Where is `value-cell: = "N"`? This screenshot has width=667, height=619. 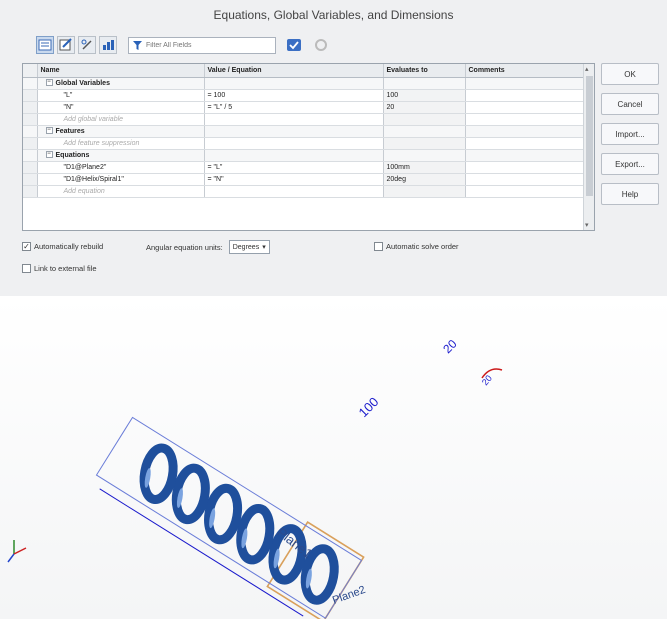 value-cell: = "N" is located at coordinates (294, 179).